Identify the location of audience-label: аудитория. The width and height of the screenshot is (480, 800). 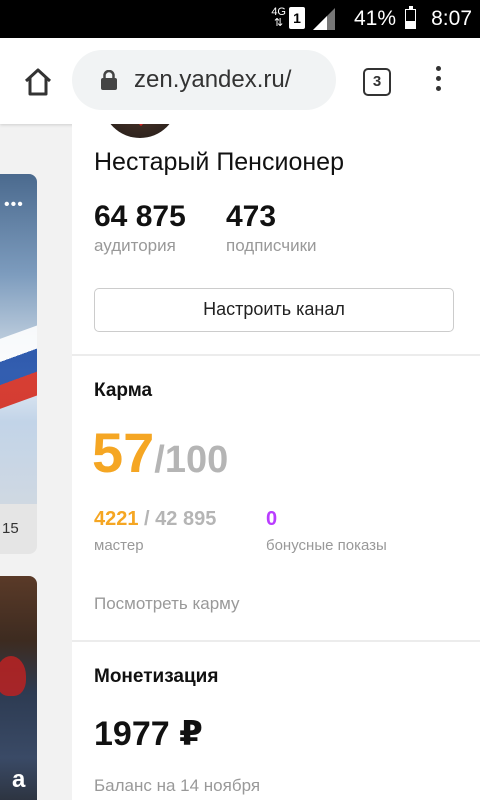
(135, 245).